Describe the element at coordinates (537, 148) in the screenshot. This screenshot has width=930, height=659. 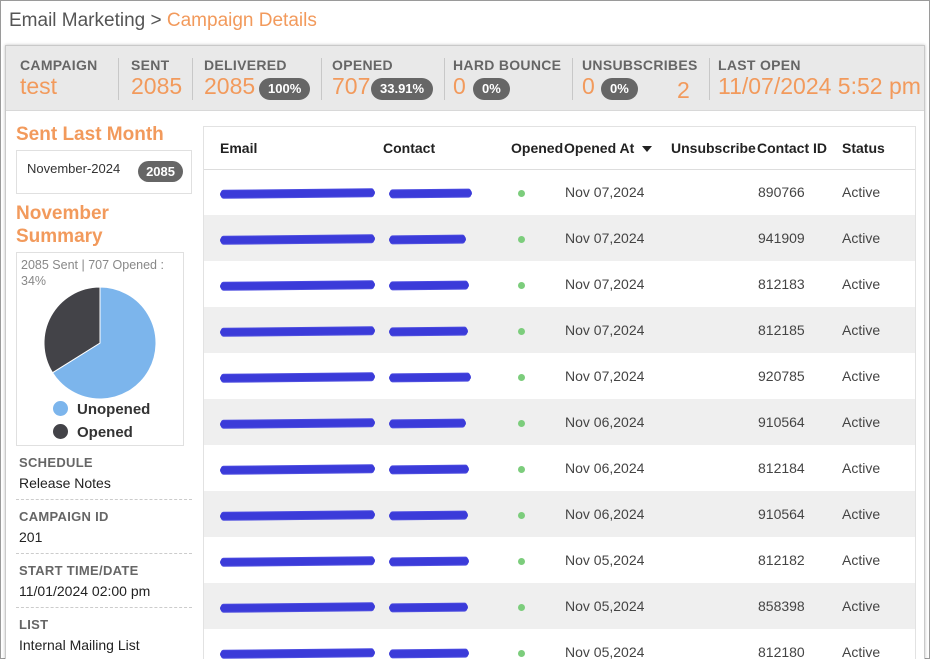
I see `column-header-opened: Opened` at that location.